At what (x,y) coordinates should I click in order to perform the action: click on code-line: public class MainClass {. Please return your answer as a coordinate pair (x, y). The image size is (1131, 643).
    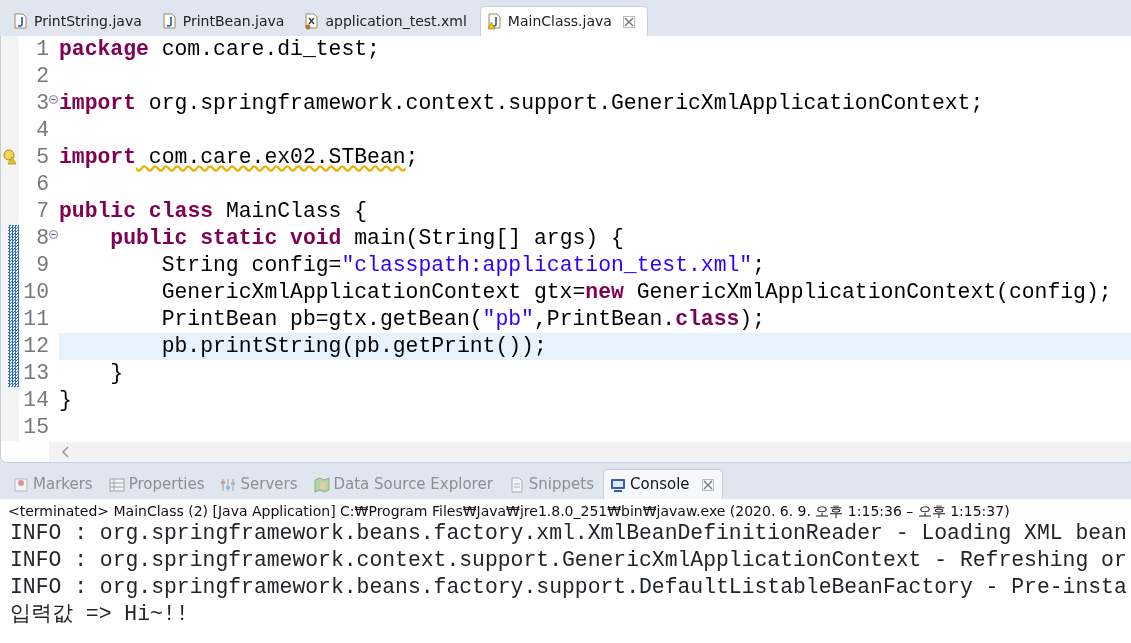
    Looking at the image, I should click on (214, 211).